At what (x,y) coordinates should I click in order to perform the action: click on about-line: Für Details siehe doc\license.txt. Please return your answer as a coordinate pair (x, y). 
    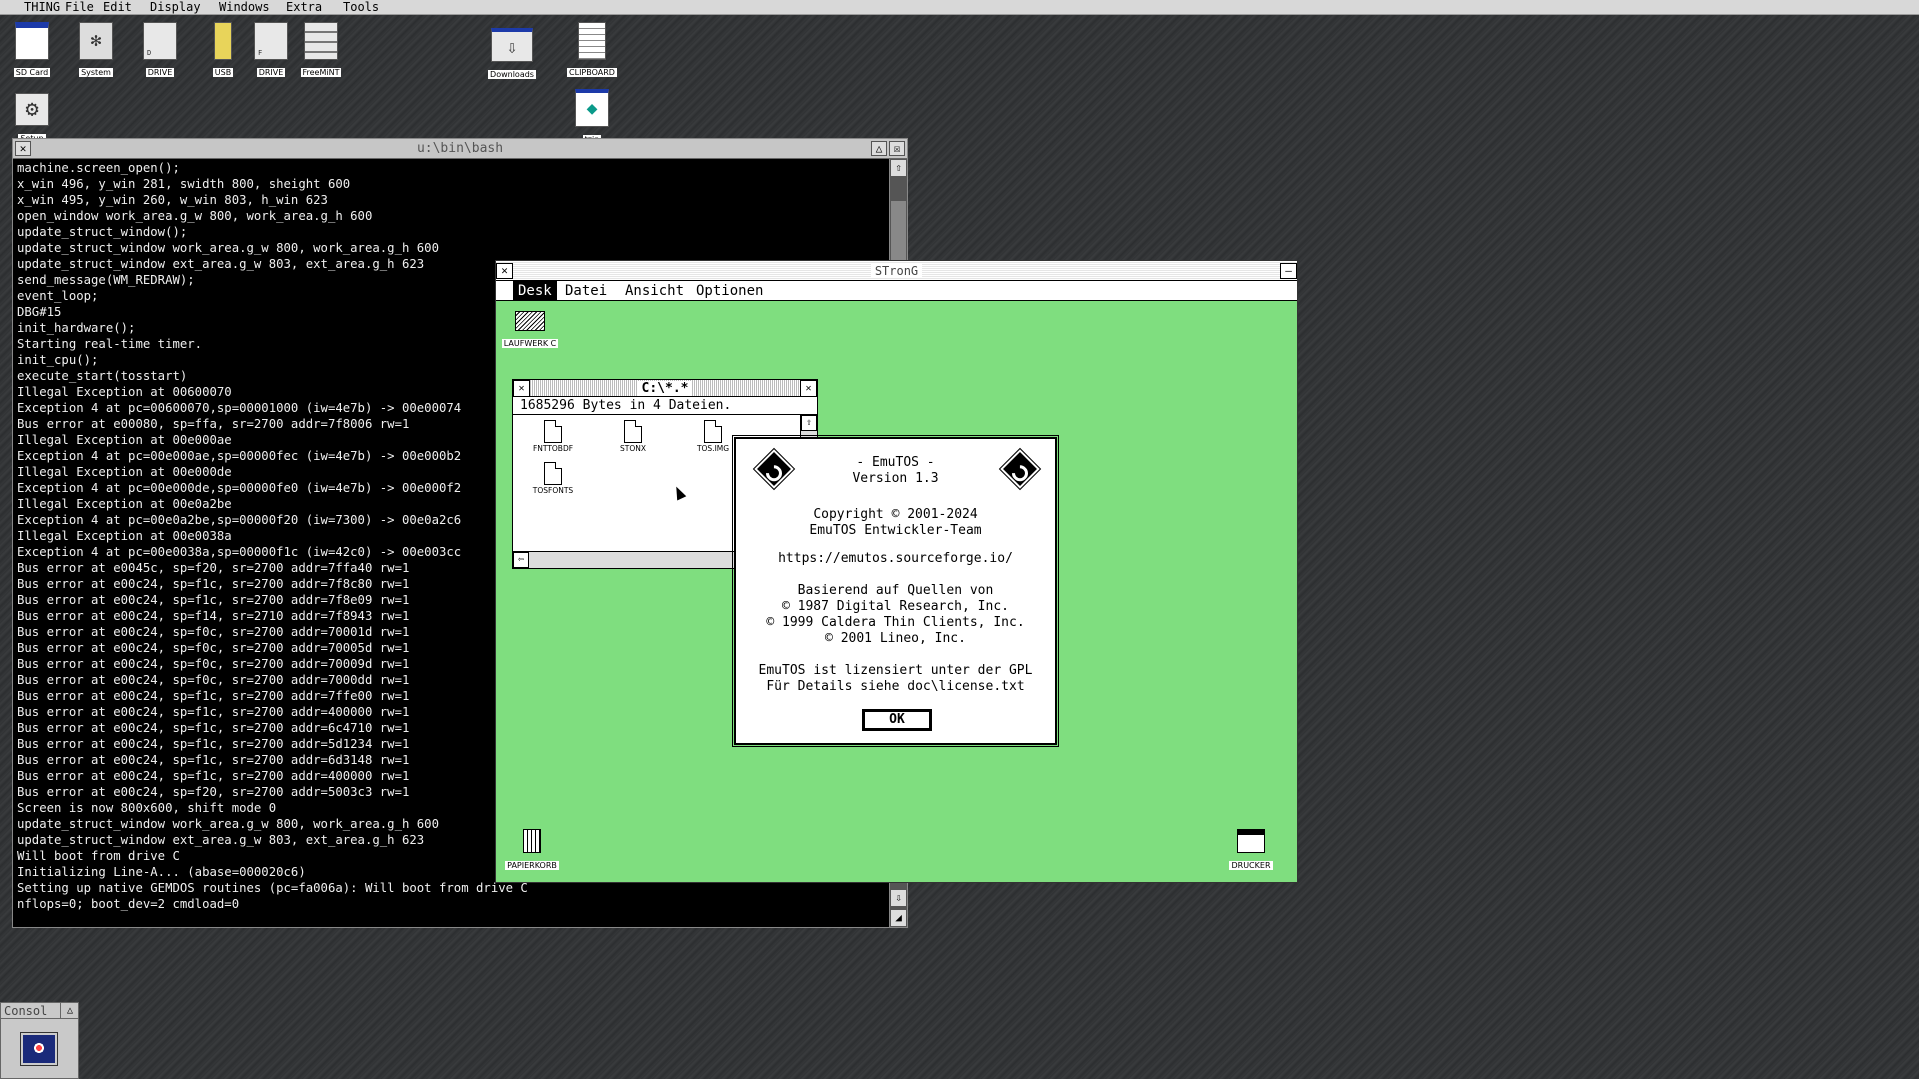
    Looking at the image, I should click on (895, 686).